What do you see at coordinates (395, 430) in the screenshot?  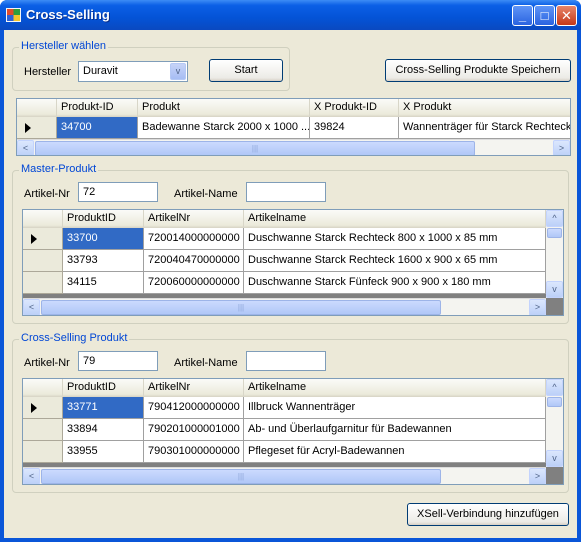 I see `cell-artikelname: Ab- und Überlaufgarnitur für Badewannen` at bounding box center [395, 430].